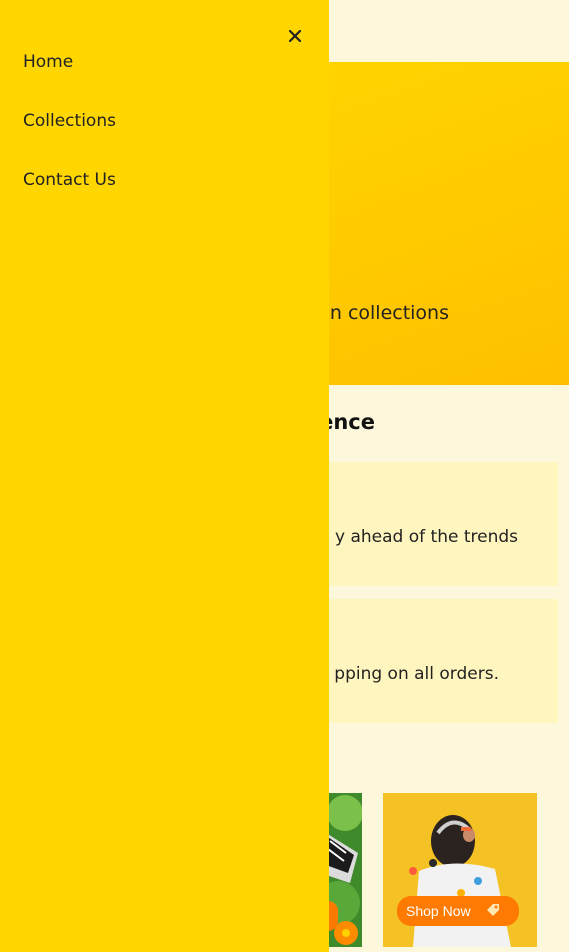  Describe the element at coordinates (493, 910) in the screenshot. I see `tag-icon` at that location.